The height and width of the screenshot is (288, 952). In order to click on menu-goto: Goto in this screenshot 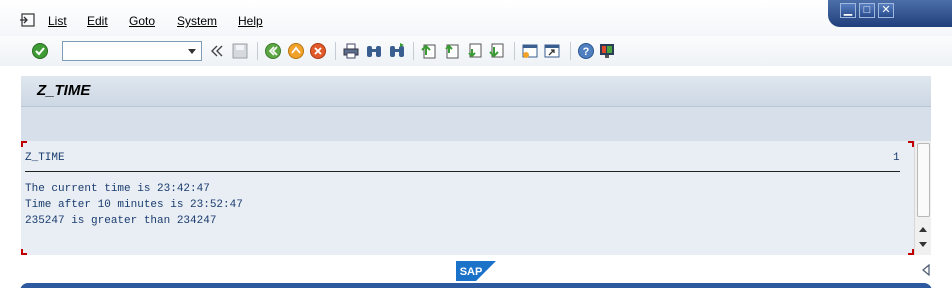, I will do `click(142, 21)`.